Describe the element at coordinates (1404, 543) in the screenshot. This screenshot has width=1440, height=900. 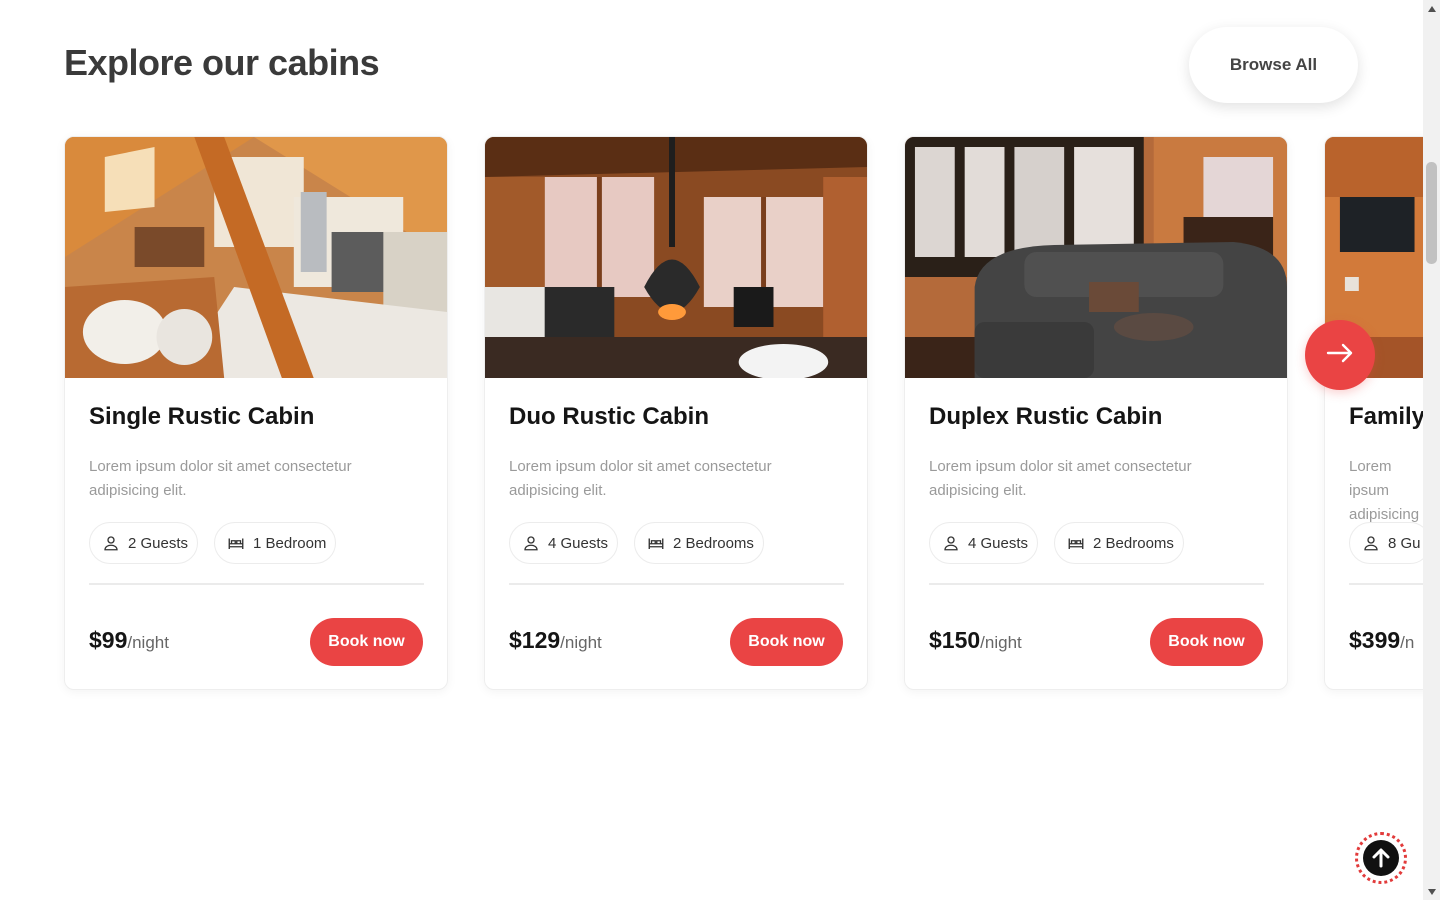
I see `guests-label: 8 Gu` at that location.